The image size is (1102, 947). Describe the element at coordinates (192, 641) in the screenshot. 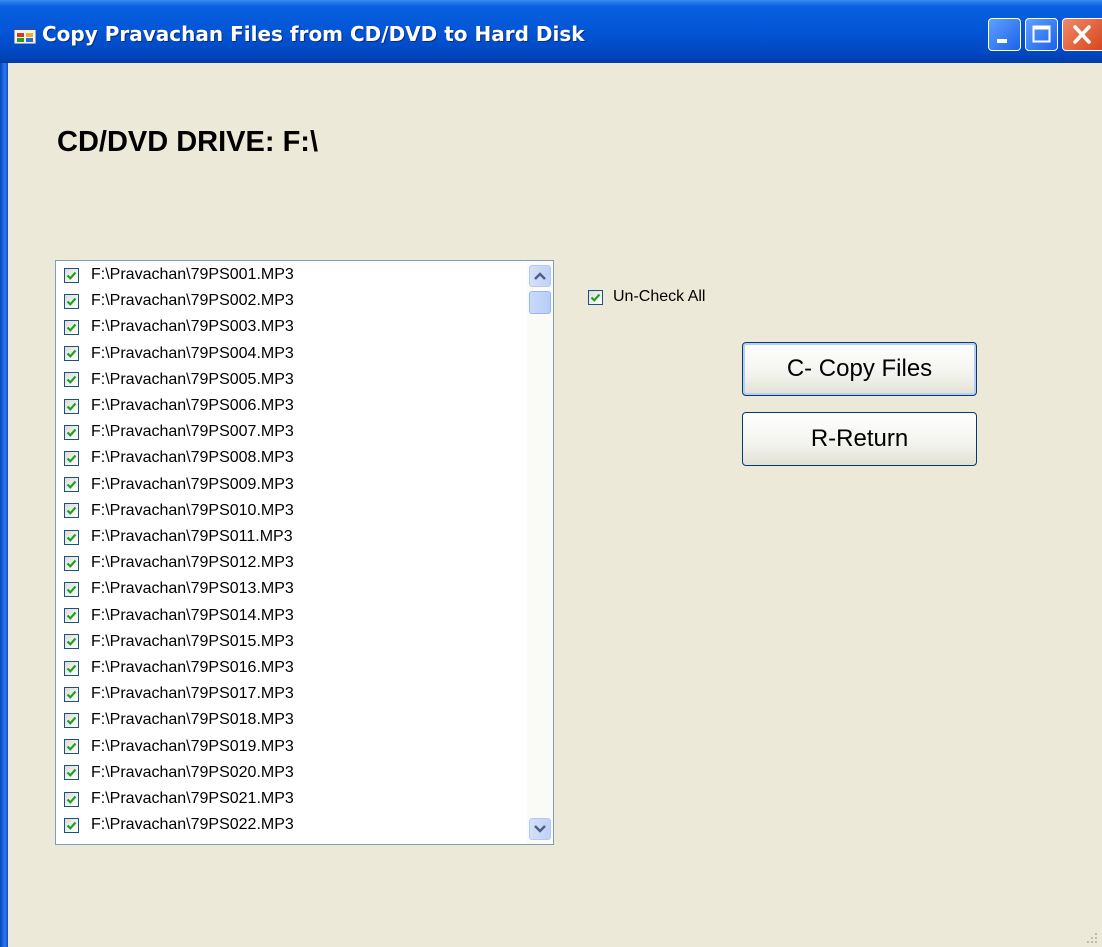

I see `file-path-label: F:\Pravachan\79PS015.MP3` at that location.